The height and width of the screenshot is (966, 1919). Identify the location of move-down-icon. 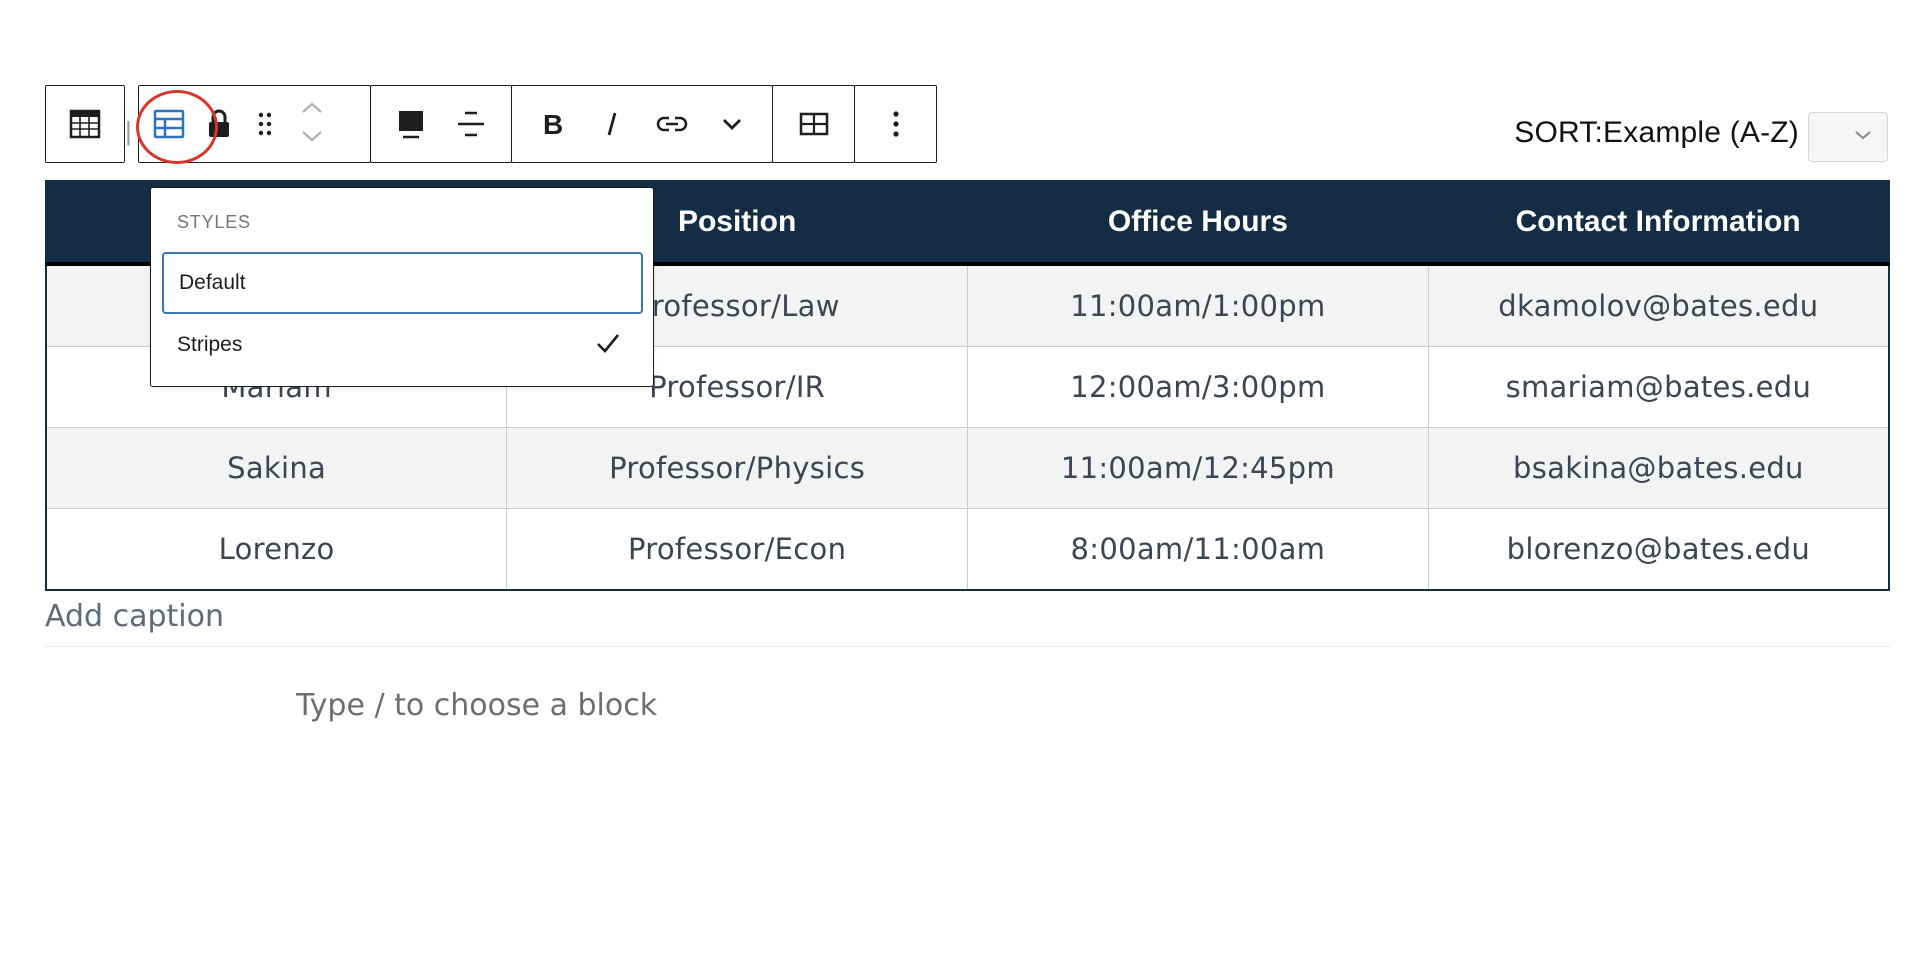
(312, 138).